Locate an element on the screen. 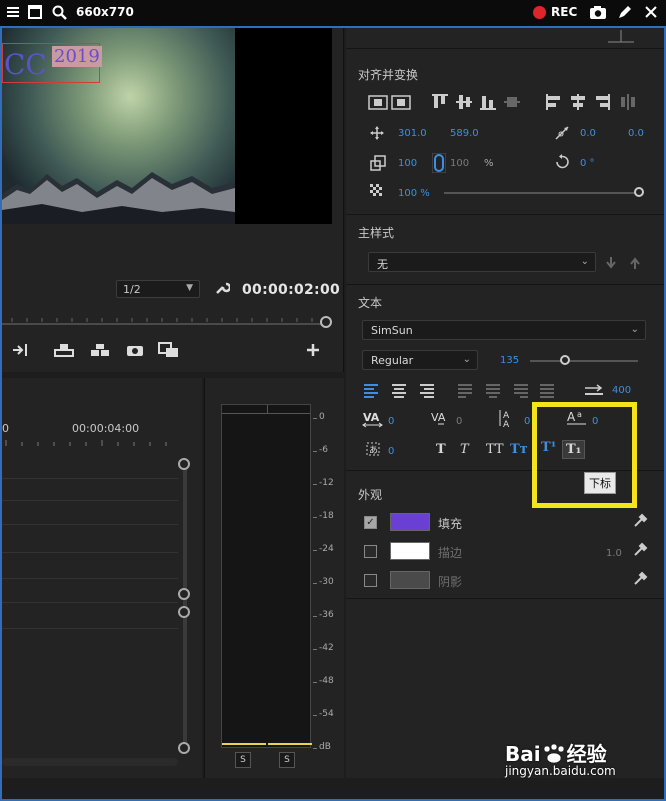 The height and width of the screenshot is (801, 666). insert-icon is located at coordinates (21, 350).